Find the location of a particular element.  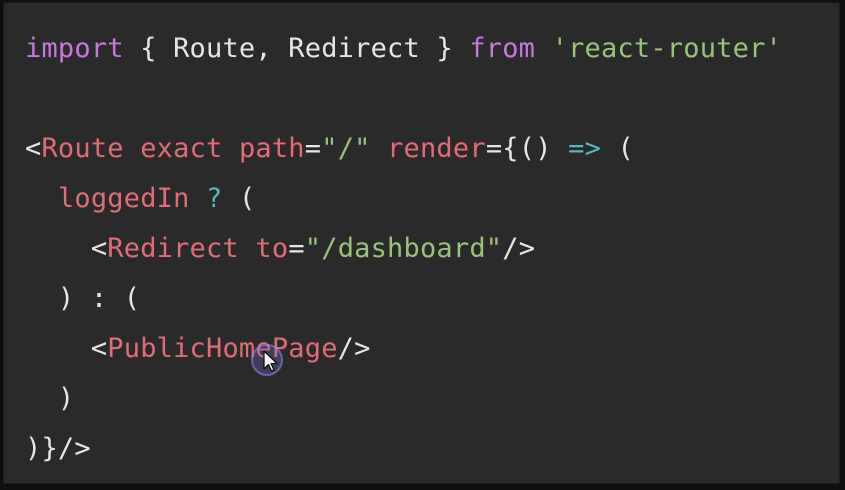

route-eq-2: = is located at coordinates (494, 148).